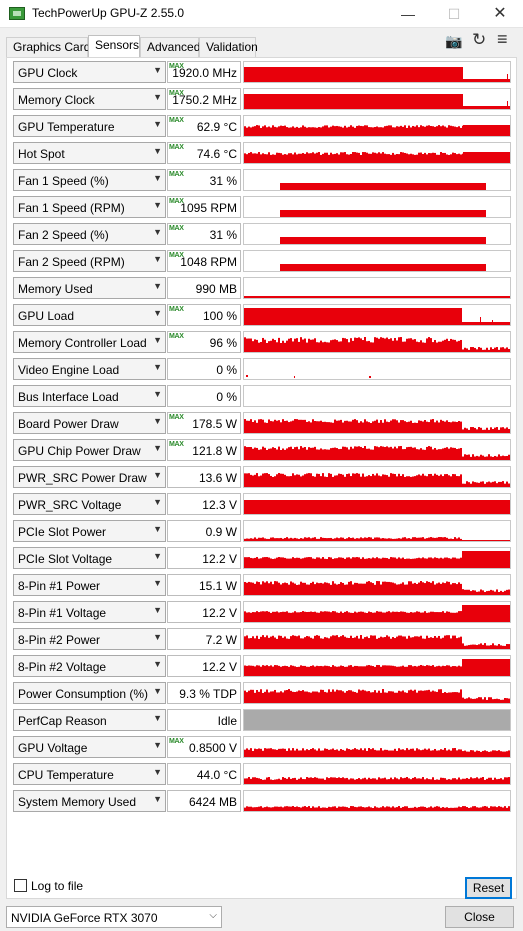 The height and width of the screenshot is (931, 523). I want to click on sensor-select: PWR_SRC Power Draw ▼, so click(89, 477).